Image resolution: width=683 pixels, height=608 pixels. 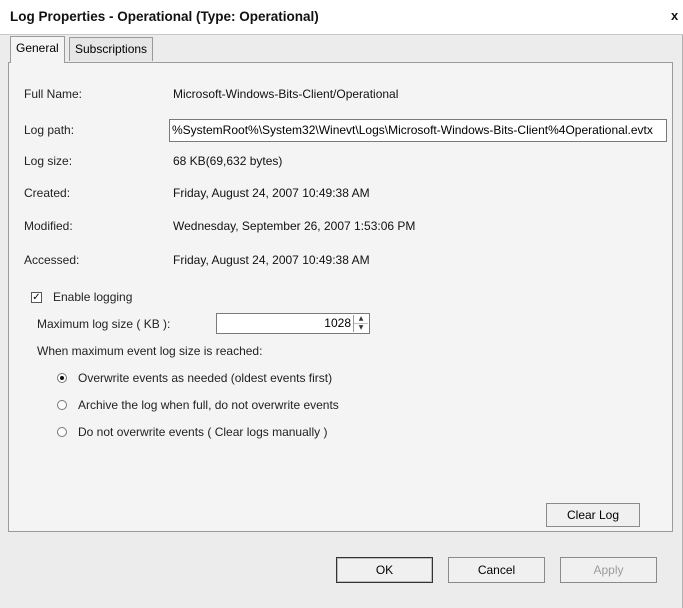 What do you see at coordinates (271, 260) in the screenshot?
I see `accessed-value: Friday, August 24, 2007 10:49:38 AM` at bounding box center [271, 260].